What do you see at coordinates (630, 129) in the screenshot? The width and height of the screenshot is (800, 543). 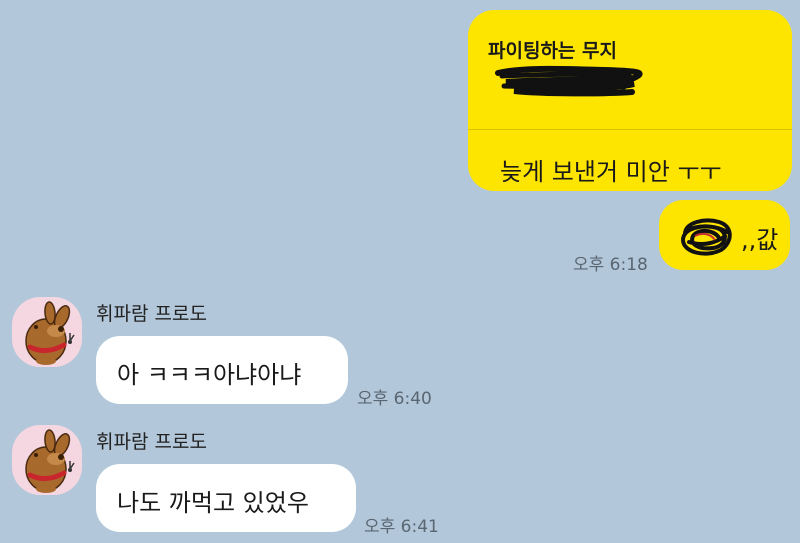 I see `bubble-divider` at bounding box center [630, 129].